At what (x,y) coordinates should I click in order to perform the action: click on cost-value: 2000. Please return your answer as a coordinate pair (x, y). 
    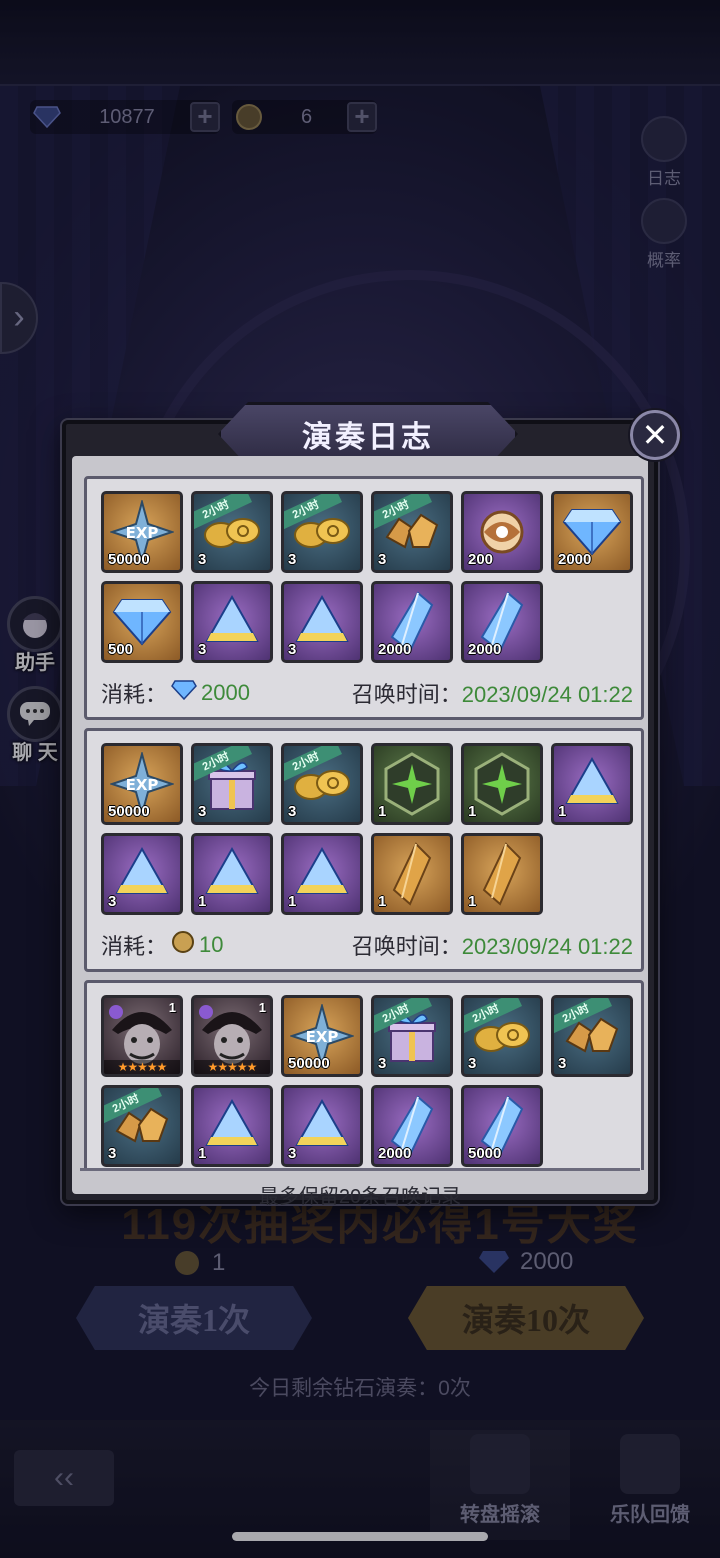
    Looking at the image, I should click on (225, 692).